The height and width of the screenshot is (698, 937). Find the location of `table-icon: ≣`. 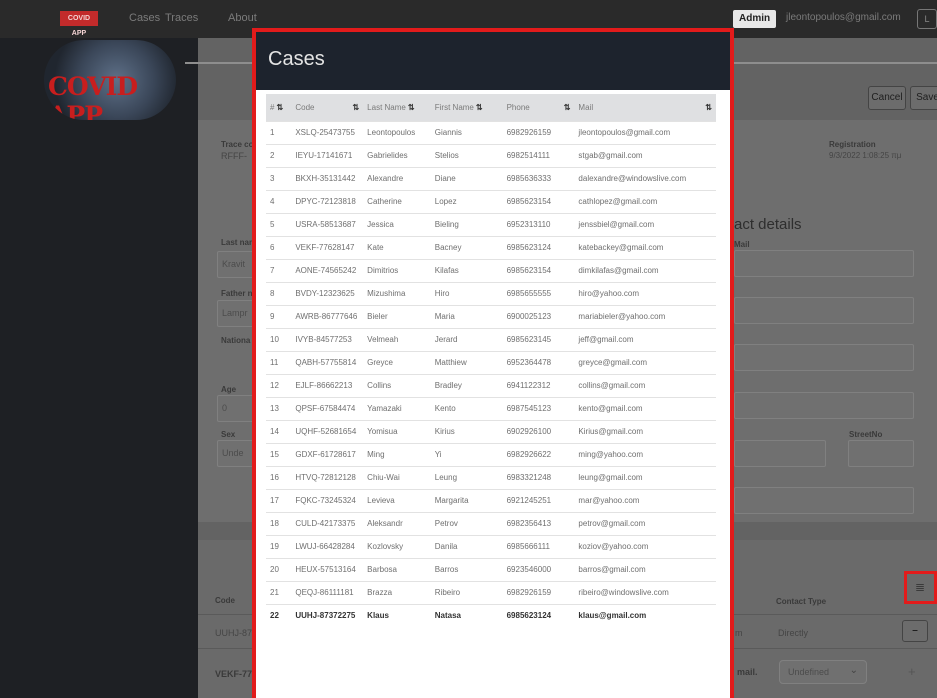

table-icon: ≣ is located at coordinates (920, 587).